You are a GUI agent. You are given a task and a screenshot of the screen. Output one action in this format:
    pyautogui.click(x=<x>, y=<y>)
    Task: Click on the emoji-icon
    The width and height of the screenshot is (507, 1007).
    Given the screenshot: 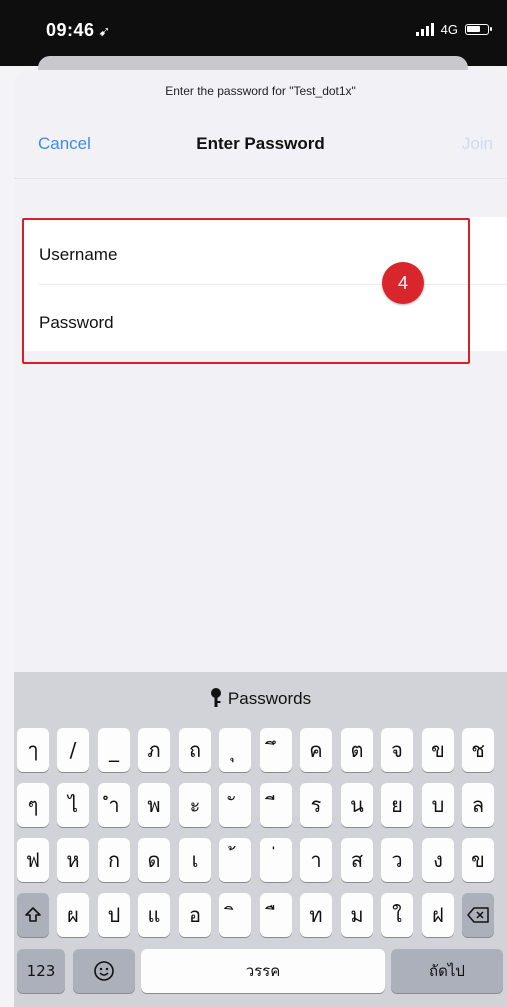 What is the action you would take?
    pyautogui.click(x=104, y=971)
    